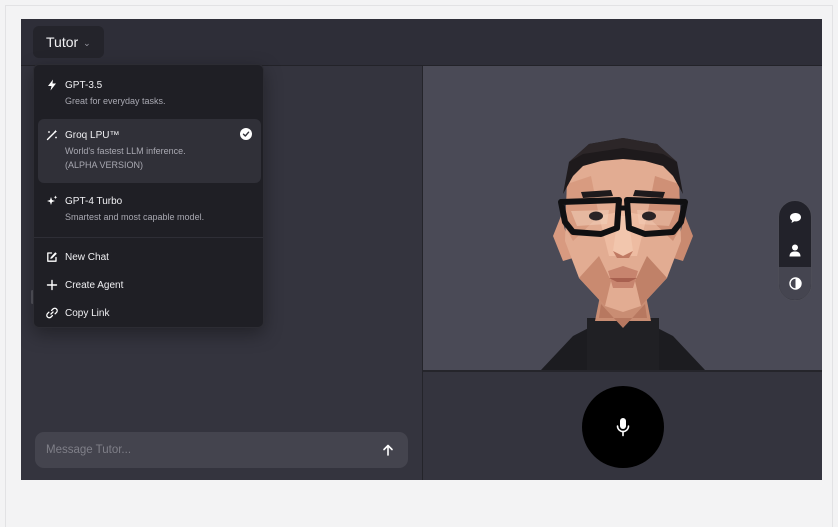  I want to click on agent-selector-button: Tutor ⌄, so click(68, 42).